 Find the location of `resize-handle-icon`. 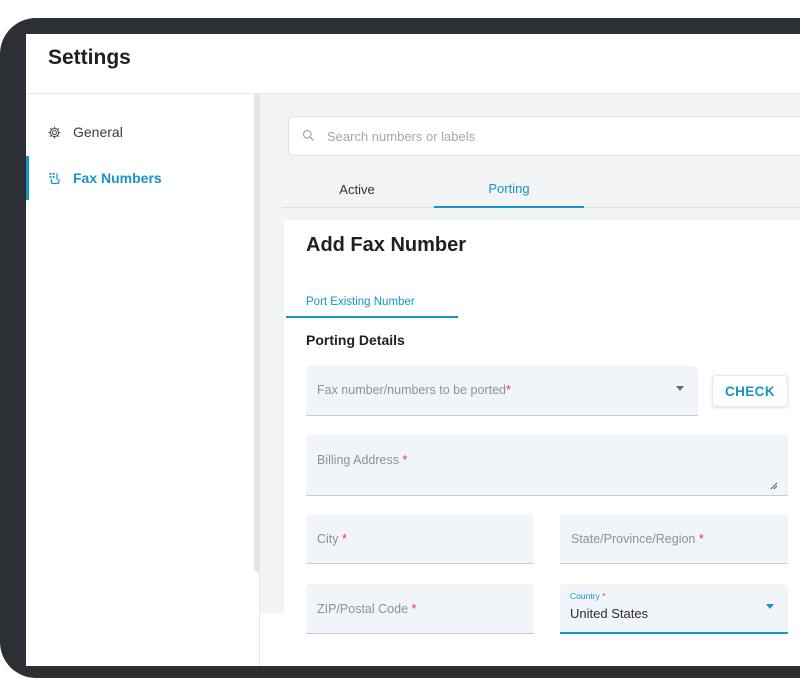

resize-handle-icon is located at coordinates (773, 483).